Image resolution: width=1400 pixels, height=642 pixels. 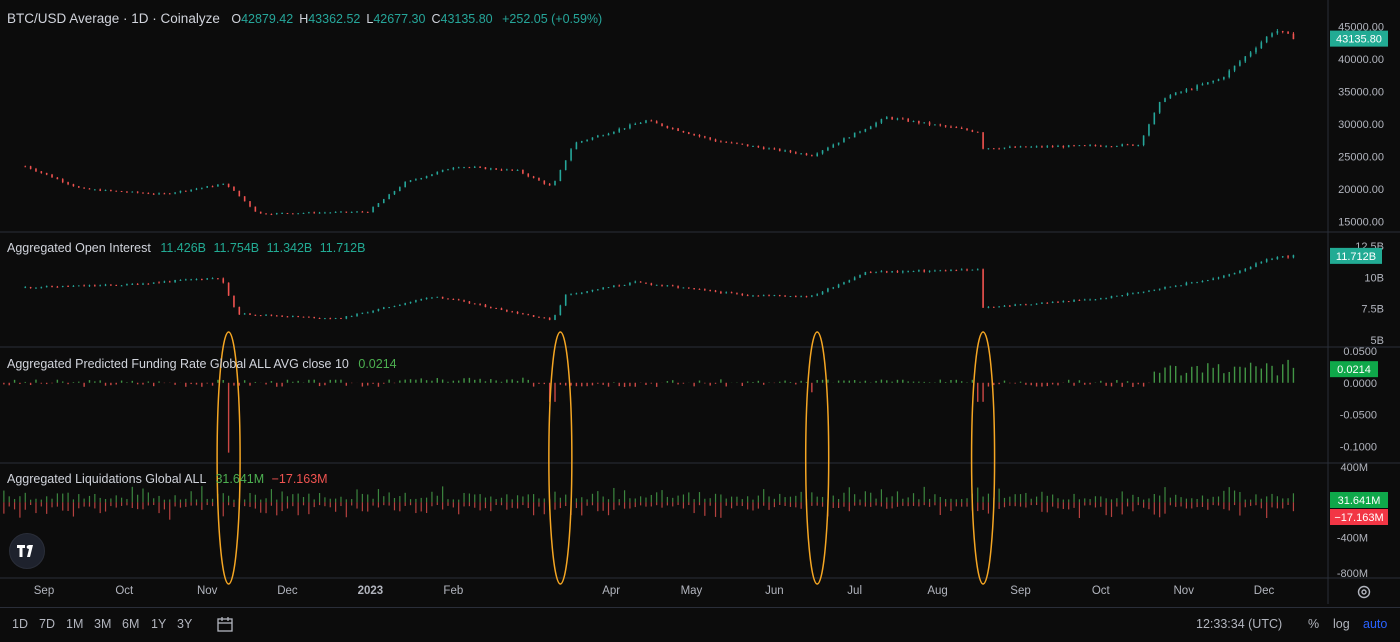 What do you see at coordinates (1239, 624) in the screenshot?
I see `utc-clock: 12:33:34 (UTC)` at bounding box center [1239, 624].